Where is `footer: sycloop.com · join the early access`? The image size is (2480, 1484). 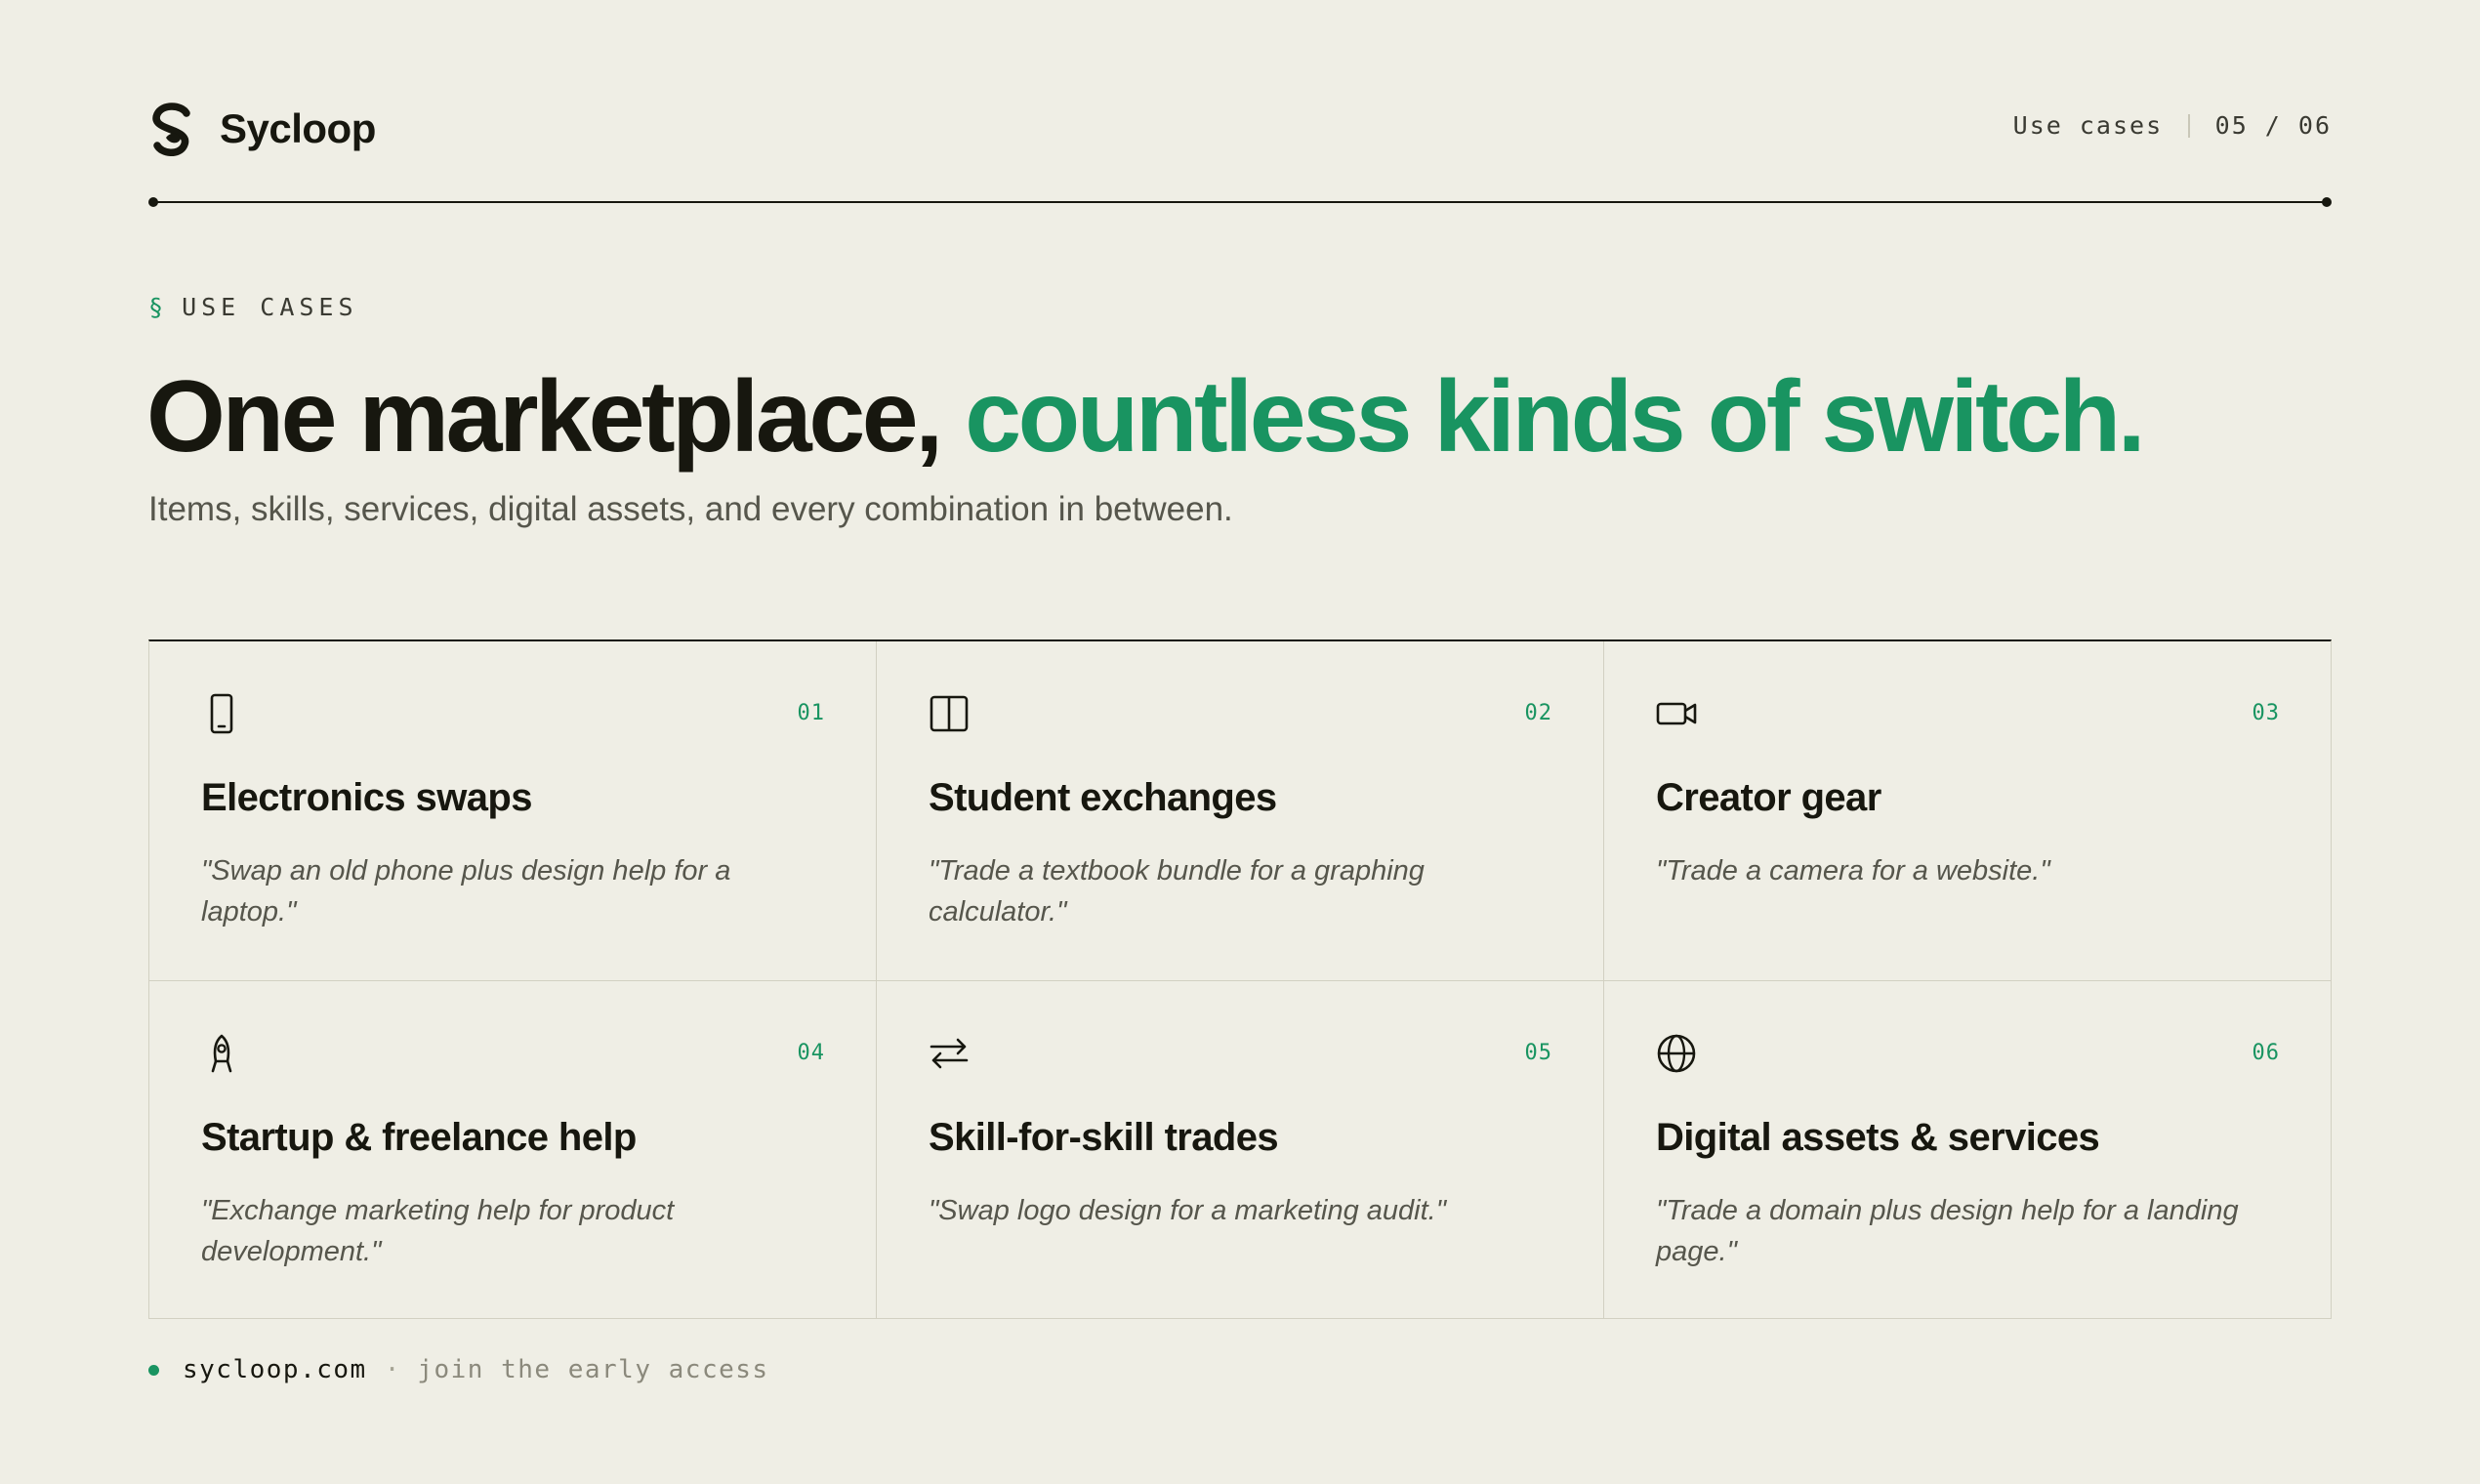 footer: sycloop.com · join the early access is located at coordinates (458, 1370).